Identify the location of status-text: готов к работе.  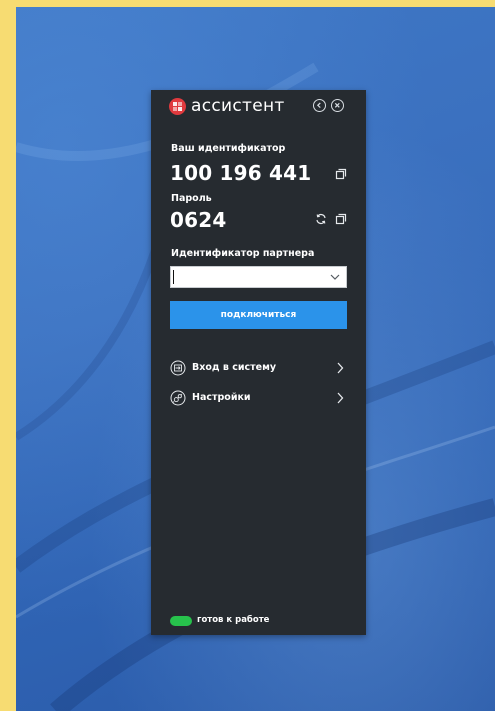
(233, 620).